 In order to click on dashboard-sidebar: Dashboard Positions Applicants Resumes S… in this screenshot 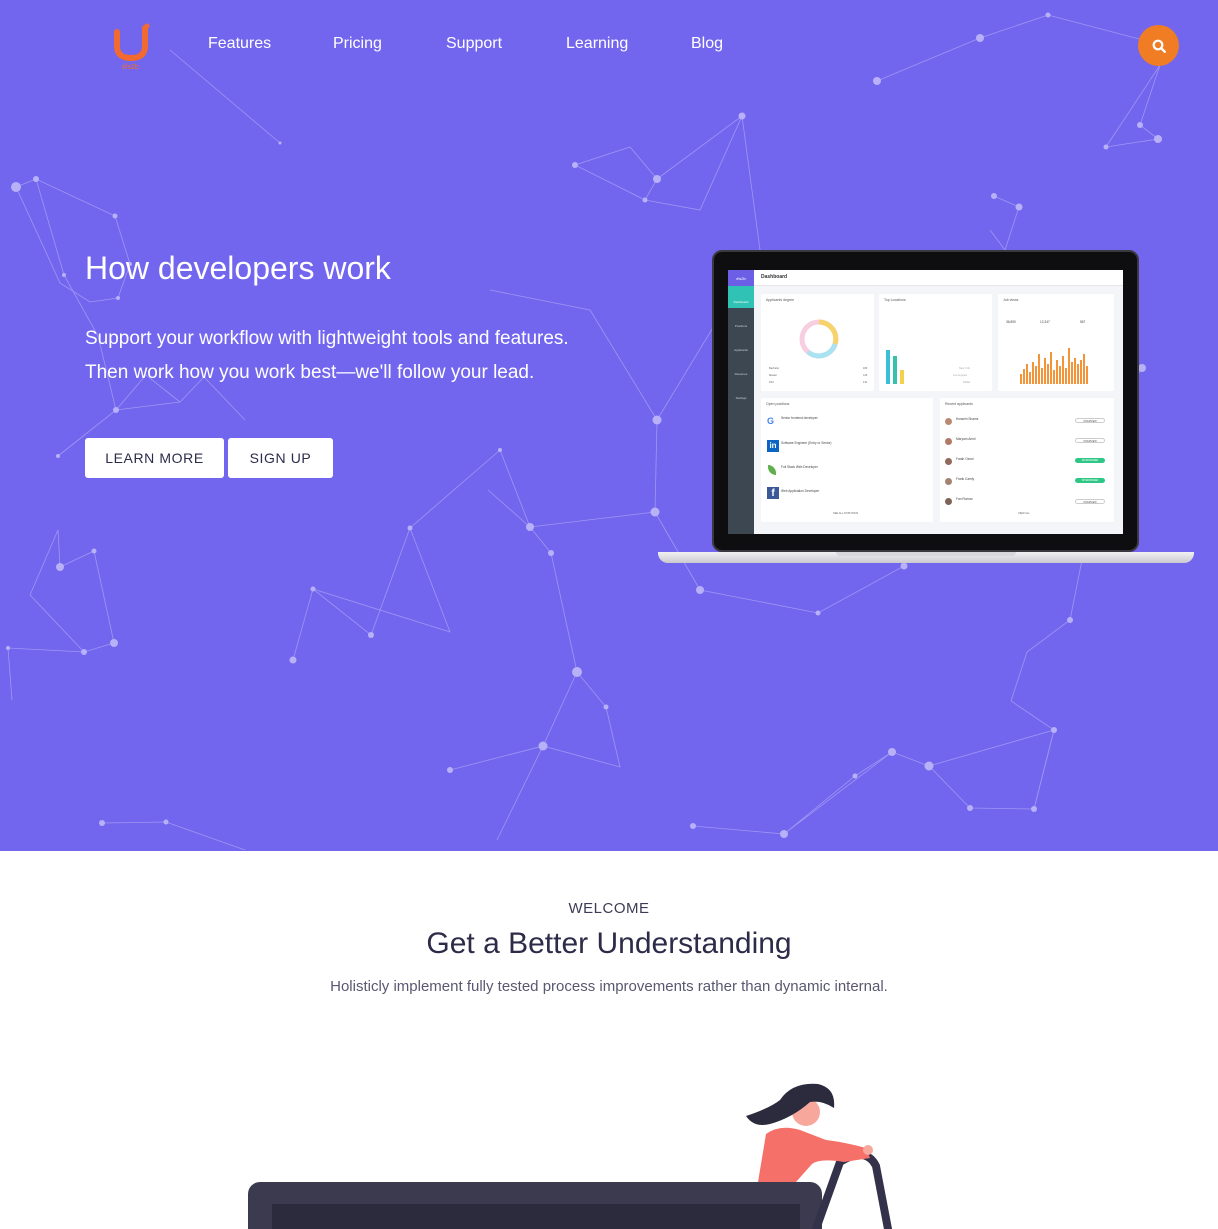, I will do `click(741, 410)`.